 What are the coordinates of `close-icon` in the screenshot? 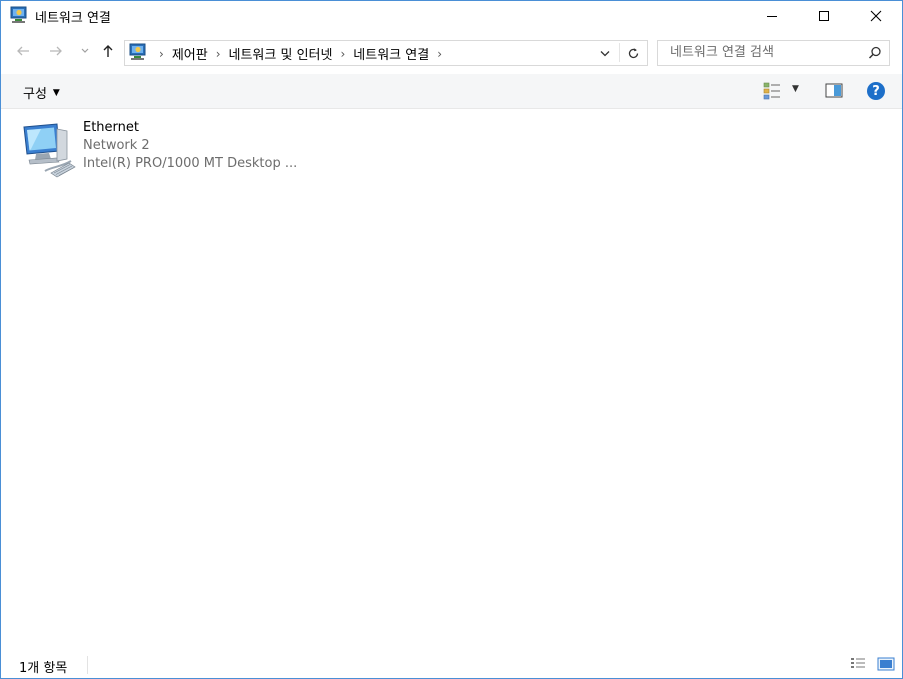 It's located at (876, 16).